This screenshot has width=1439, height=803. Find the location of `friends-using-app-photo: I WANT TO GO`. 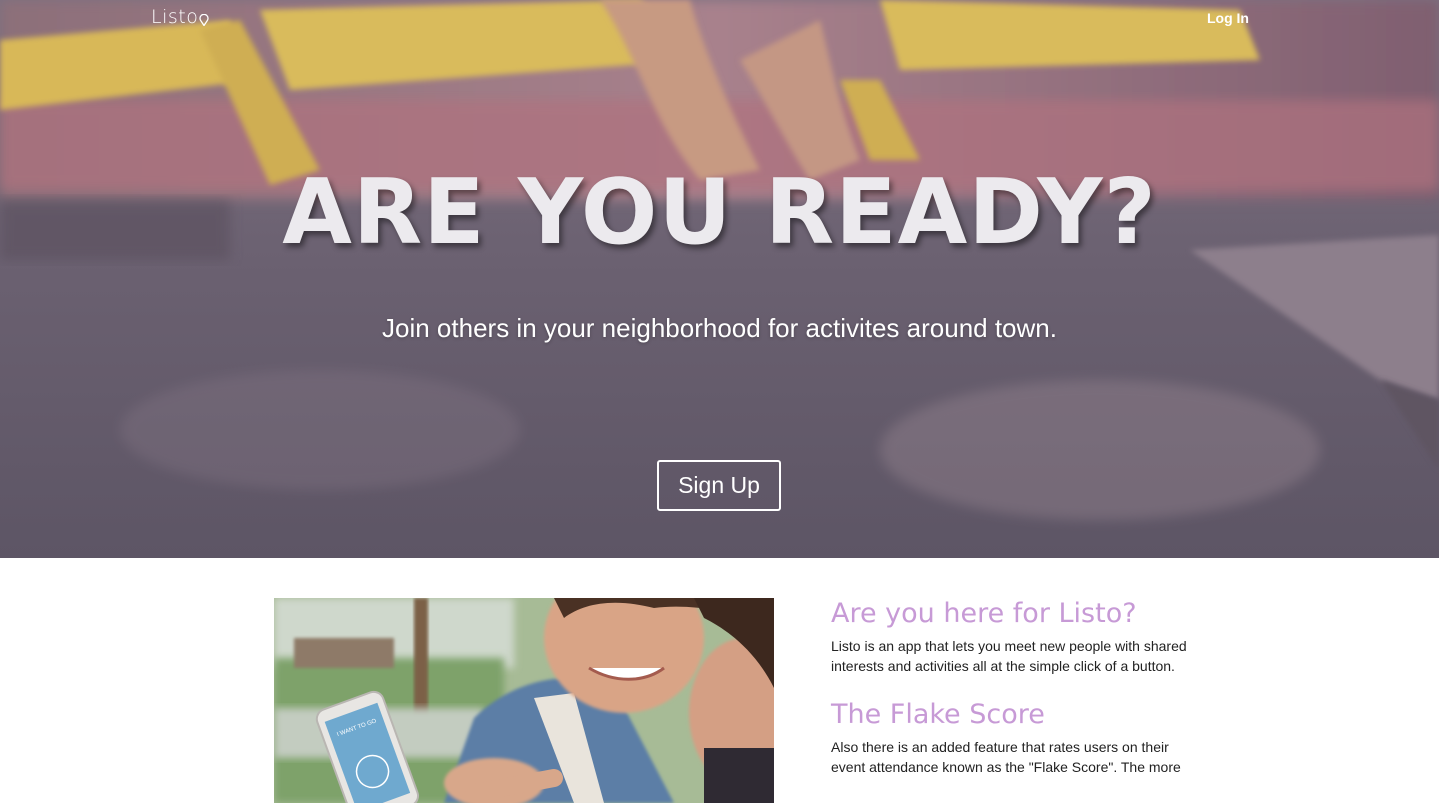

friends-using-app-photo: I WANT TO GO is located at coordinates (524, 700).